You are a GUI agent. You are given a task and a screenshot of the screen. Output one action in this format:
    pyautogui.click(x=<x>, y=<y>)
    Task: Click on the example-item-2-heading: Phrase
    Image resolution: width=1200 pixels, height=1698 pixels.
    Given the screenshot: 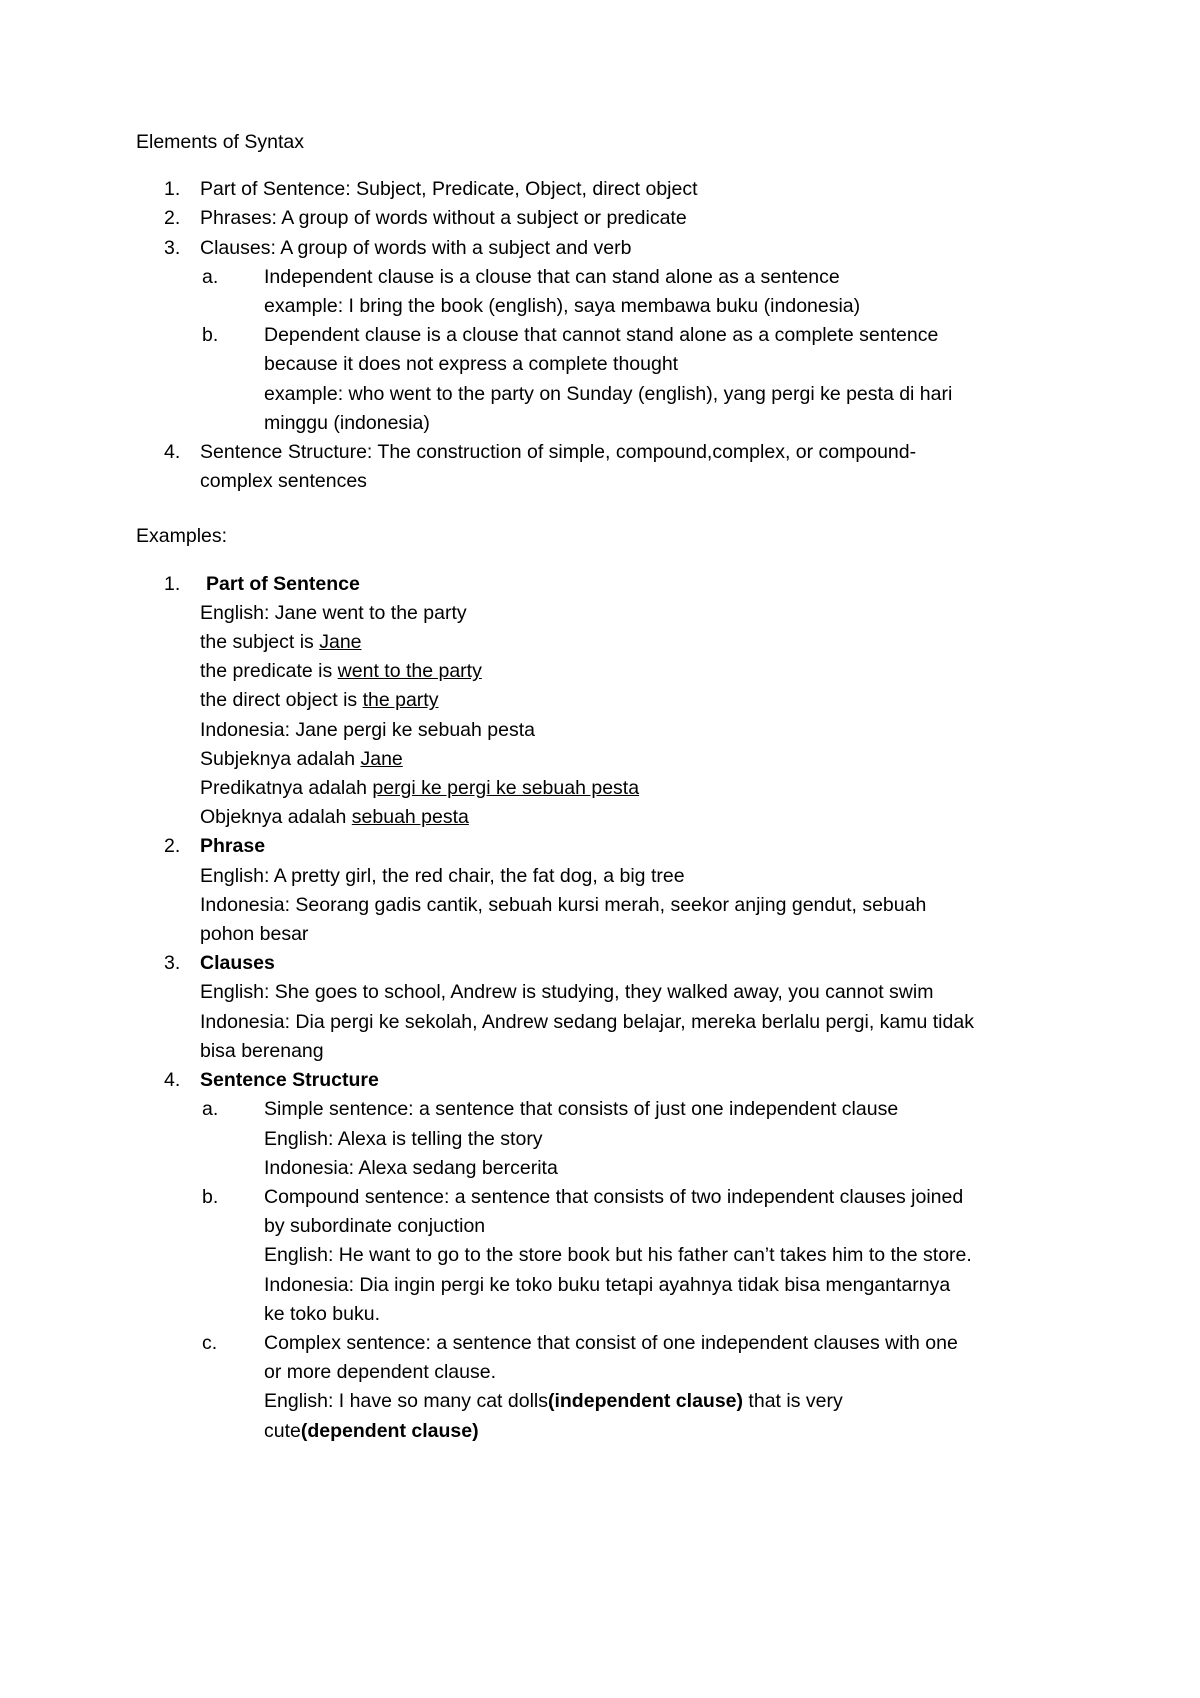 What is the action you would take?
    pyautogui.click(x=233, y=846)
    